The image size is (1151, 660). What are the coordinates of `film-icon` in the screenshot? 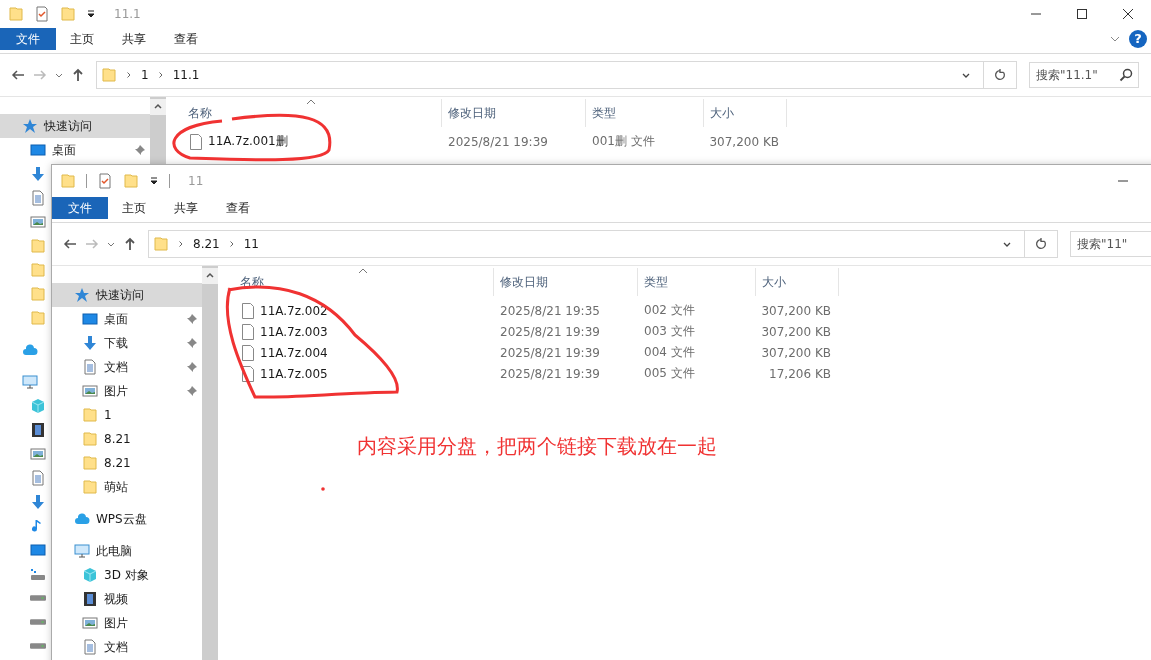 It's located at (38, 430).